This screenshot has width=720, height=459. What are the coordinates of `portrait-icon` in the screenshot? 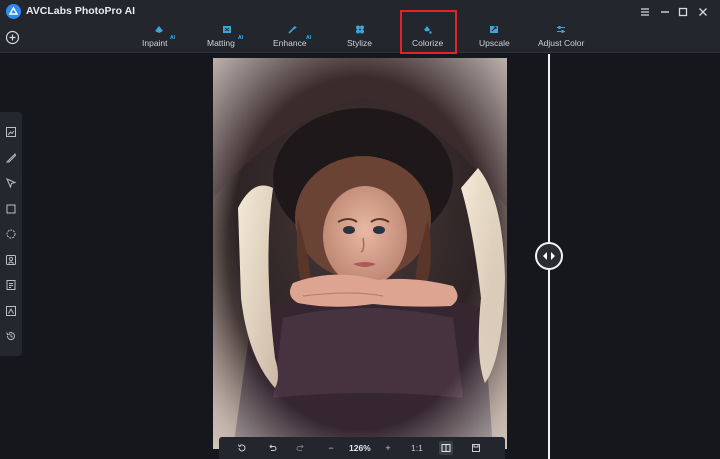 It's located at (11, 260).